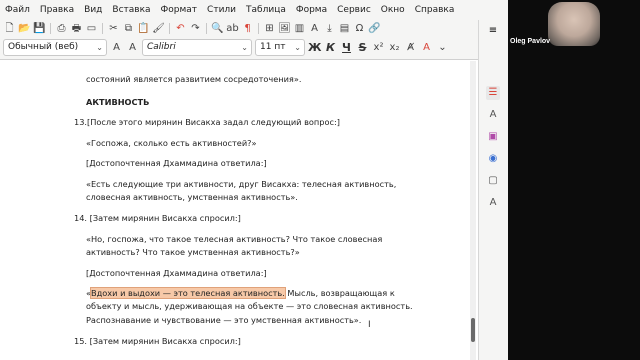  Describe the element at coordinates (266, 10) in the screenshot. I see `menu-table: Таблица` at that location.